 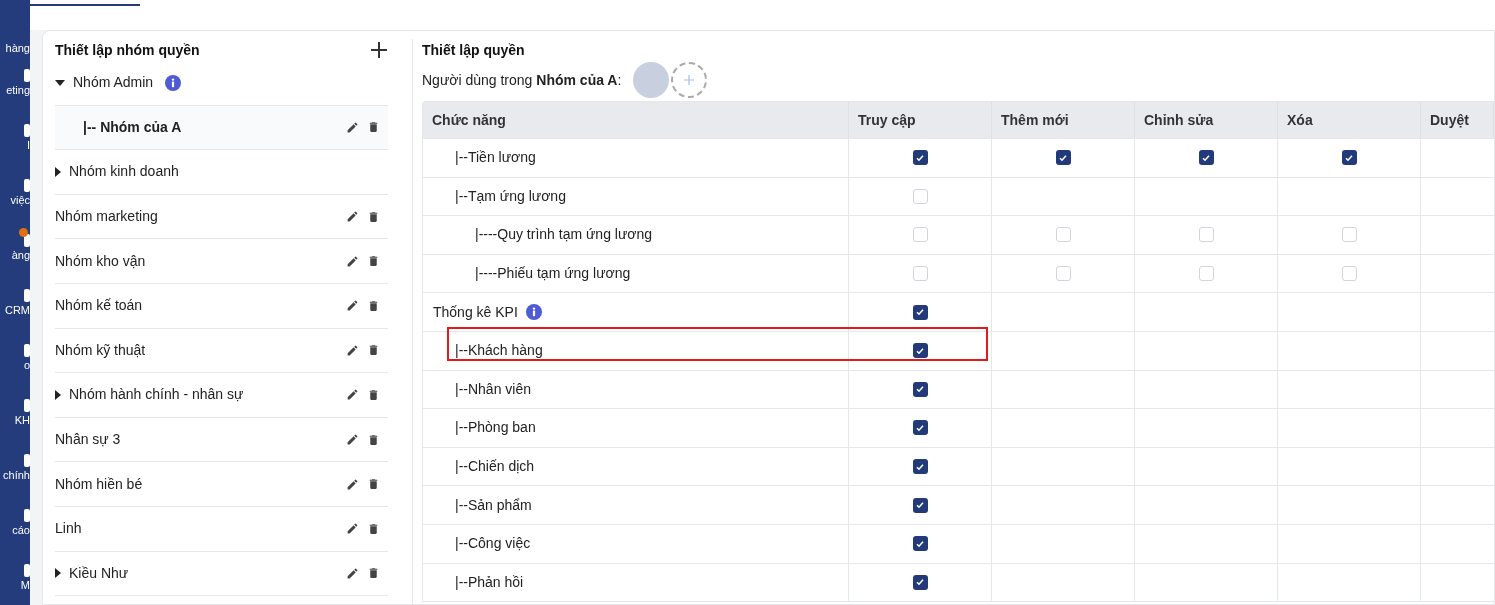 I want to click on info-icon, so click(x=173, y=82).